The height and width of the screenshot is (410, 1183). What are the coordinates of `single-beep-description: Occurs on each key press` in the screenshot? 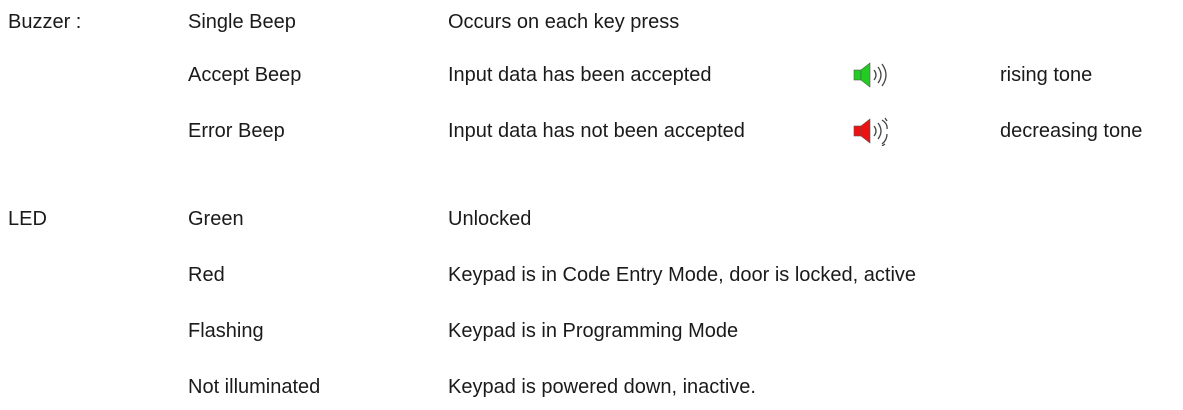 It's located at (564, 22).